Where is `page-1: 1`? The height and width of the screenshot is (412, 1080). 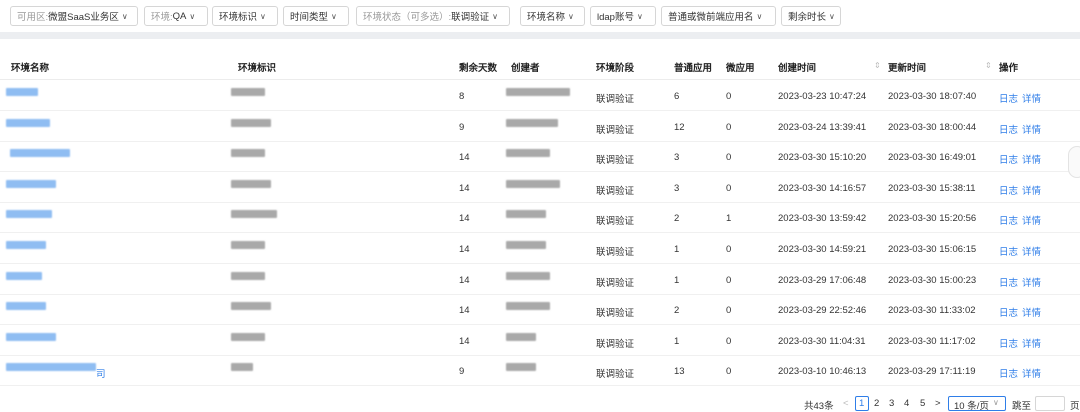
page-1: 1 is located at coordinates (861, 403).